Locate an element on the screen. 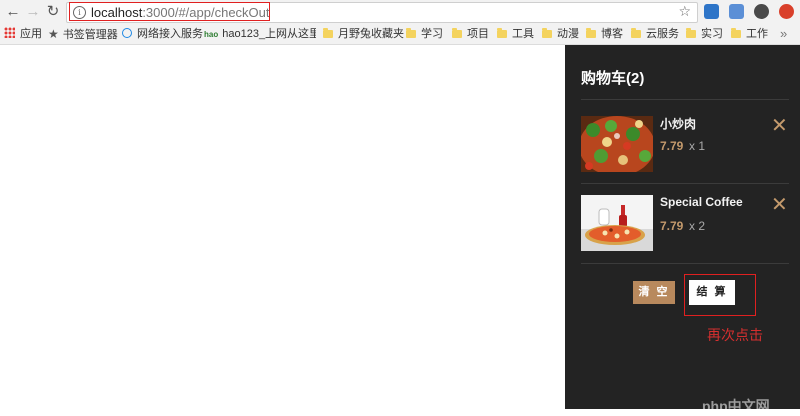  clear-cart-button: 清 空 is located at coordinates (654, 292).